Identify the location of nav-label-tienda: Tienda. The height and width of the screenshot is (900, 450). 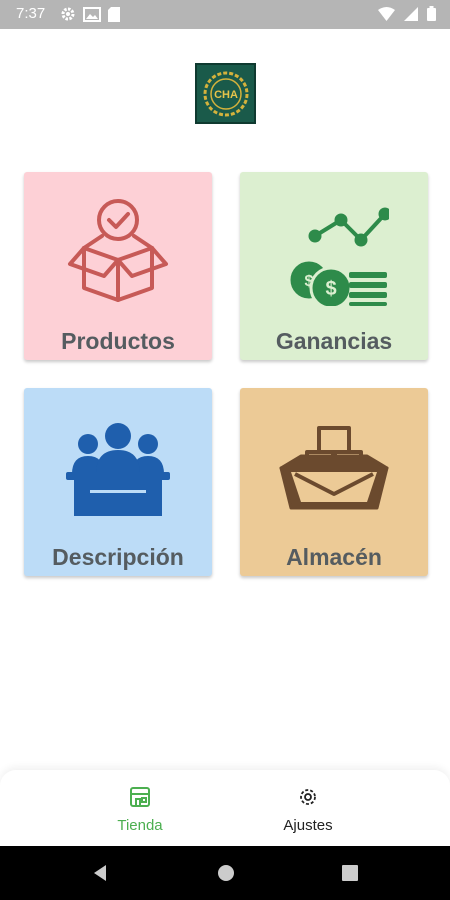
(140, 825).